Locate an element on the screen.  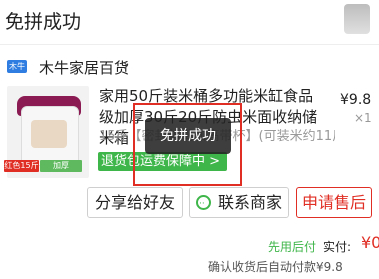
paid-amount: ¥0 is located at coordinates (370, 242).